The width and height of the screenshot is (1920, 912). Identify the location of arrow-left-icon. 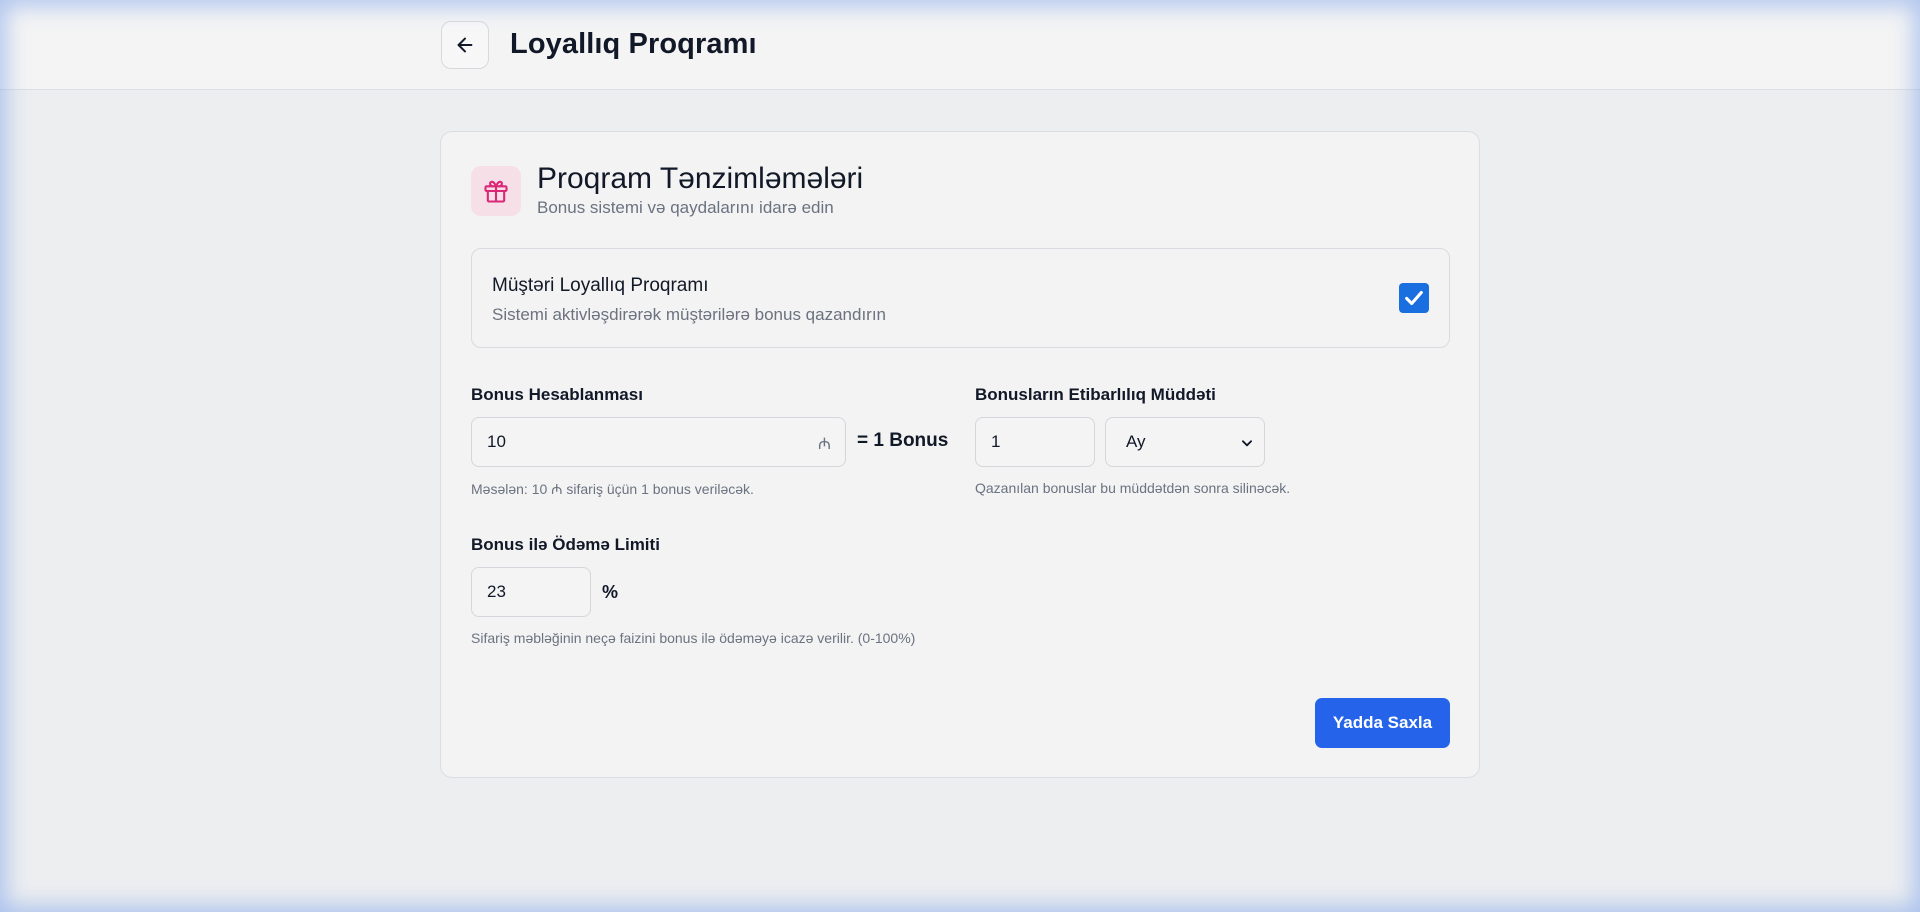
(465, 45).